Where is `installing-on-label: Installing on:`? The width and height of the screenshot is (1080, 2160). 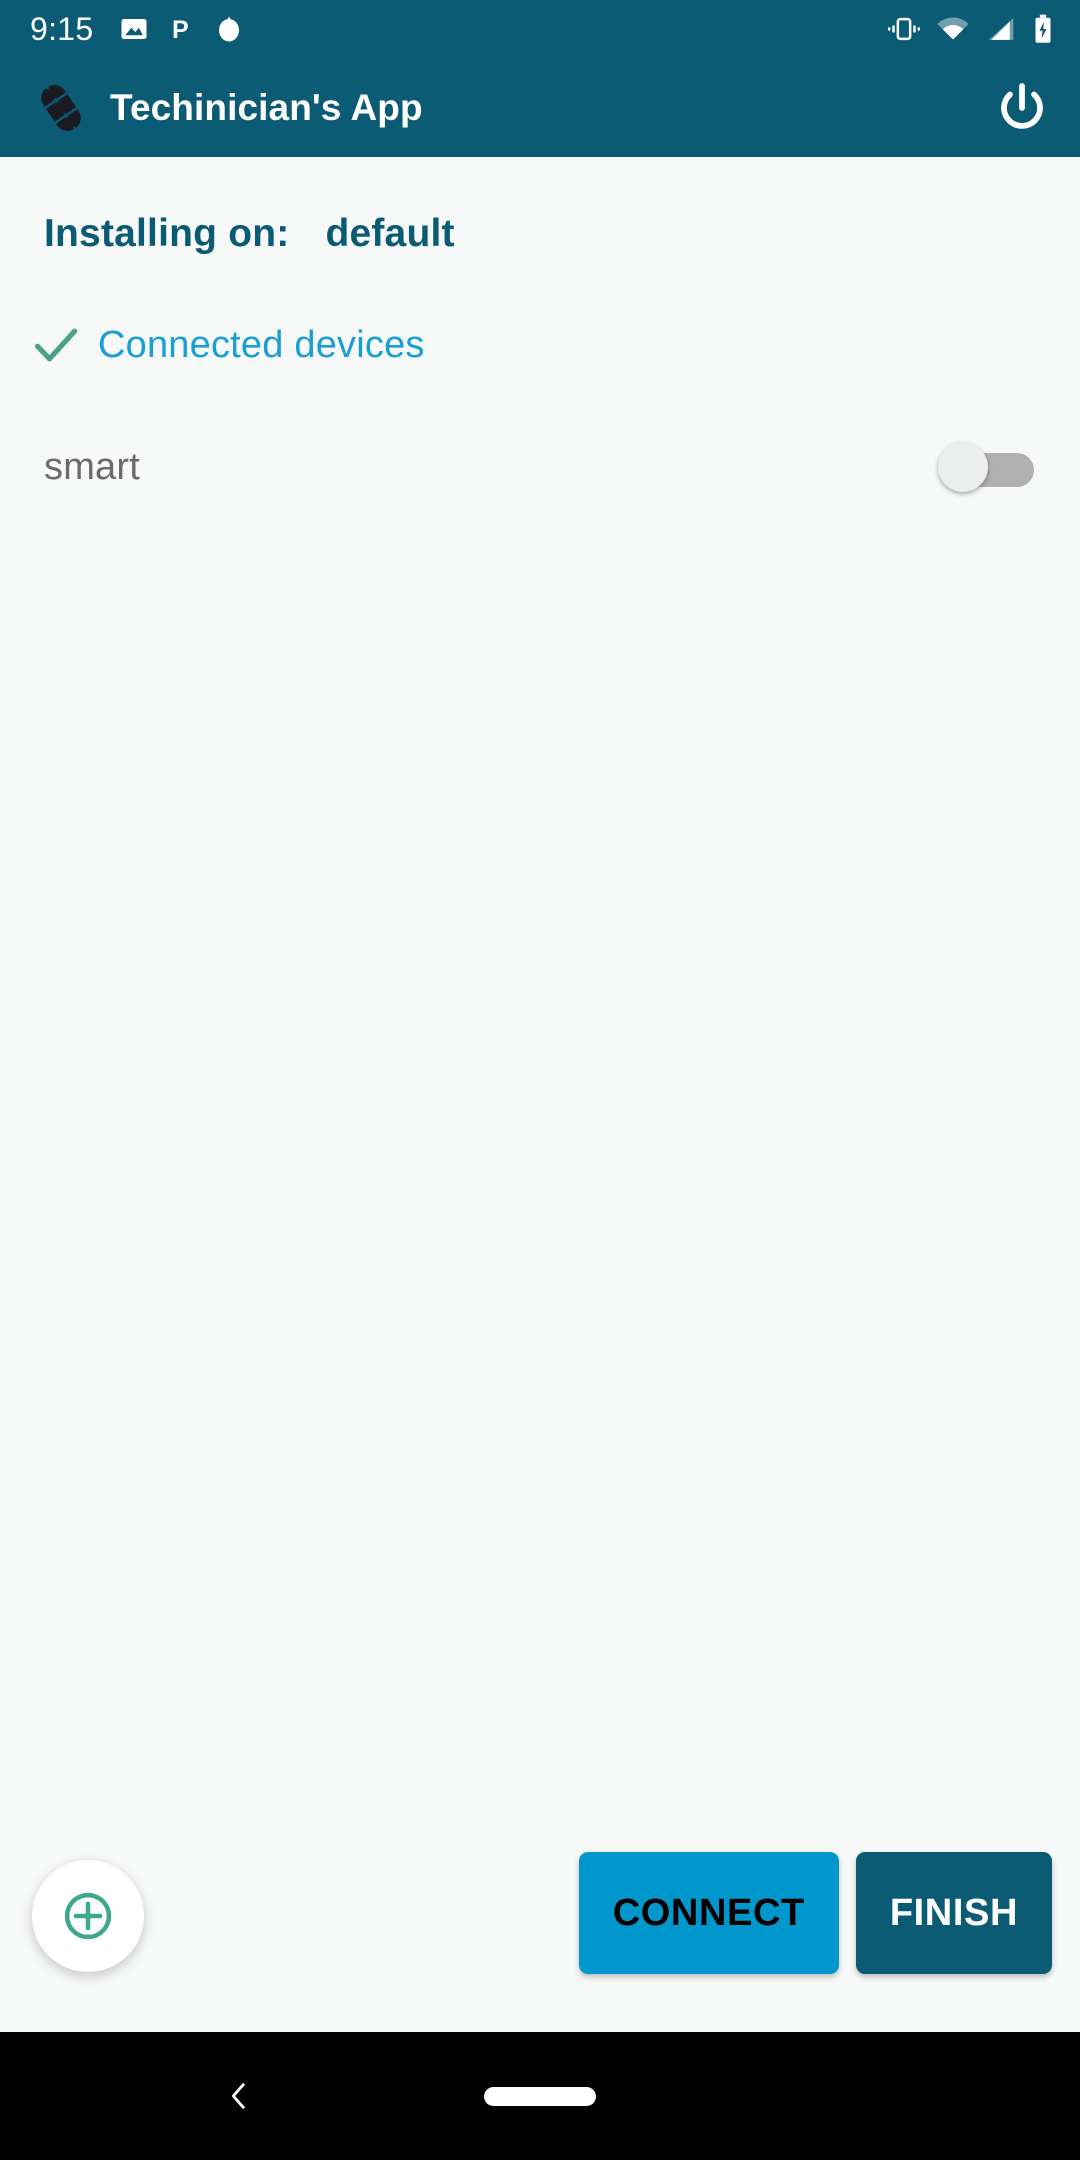 installing-on-label: Installing on: is located at coordinates (167, 233).